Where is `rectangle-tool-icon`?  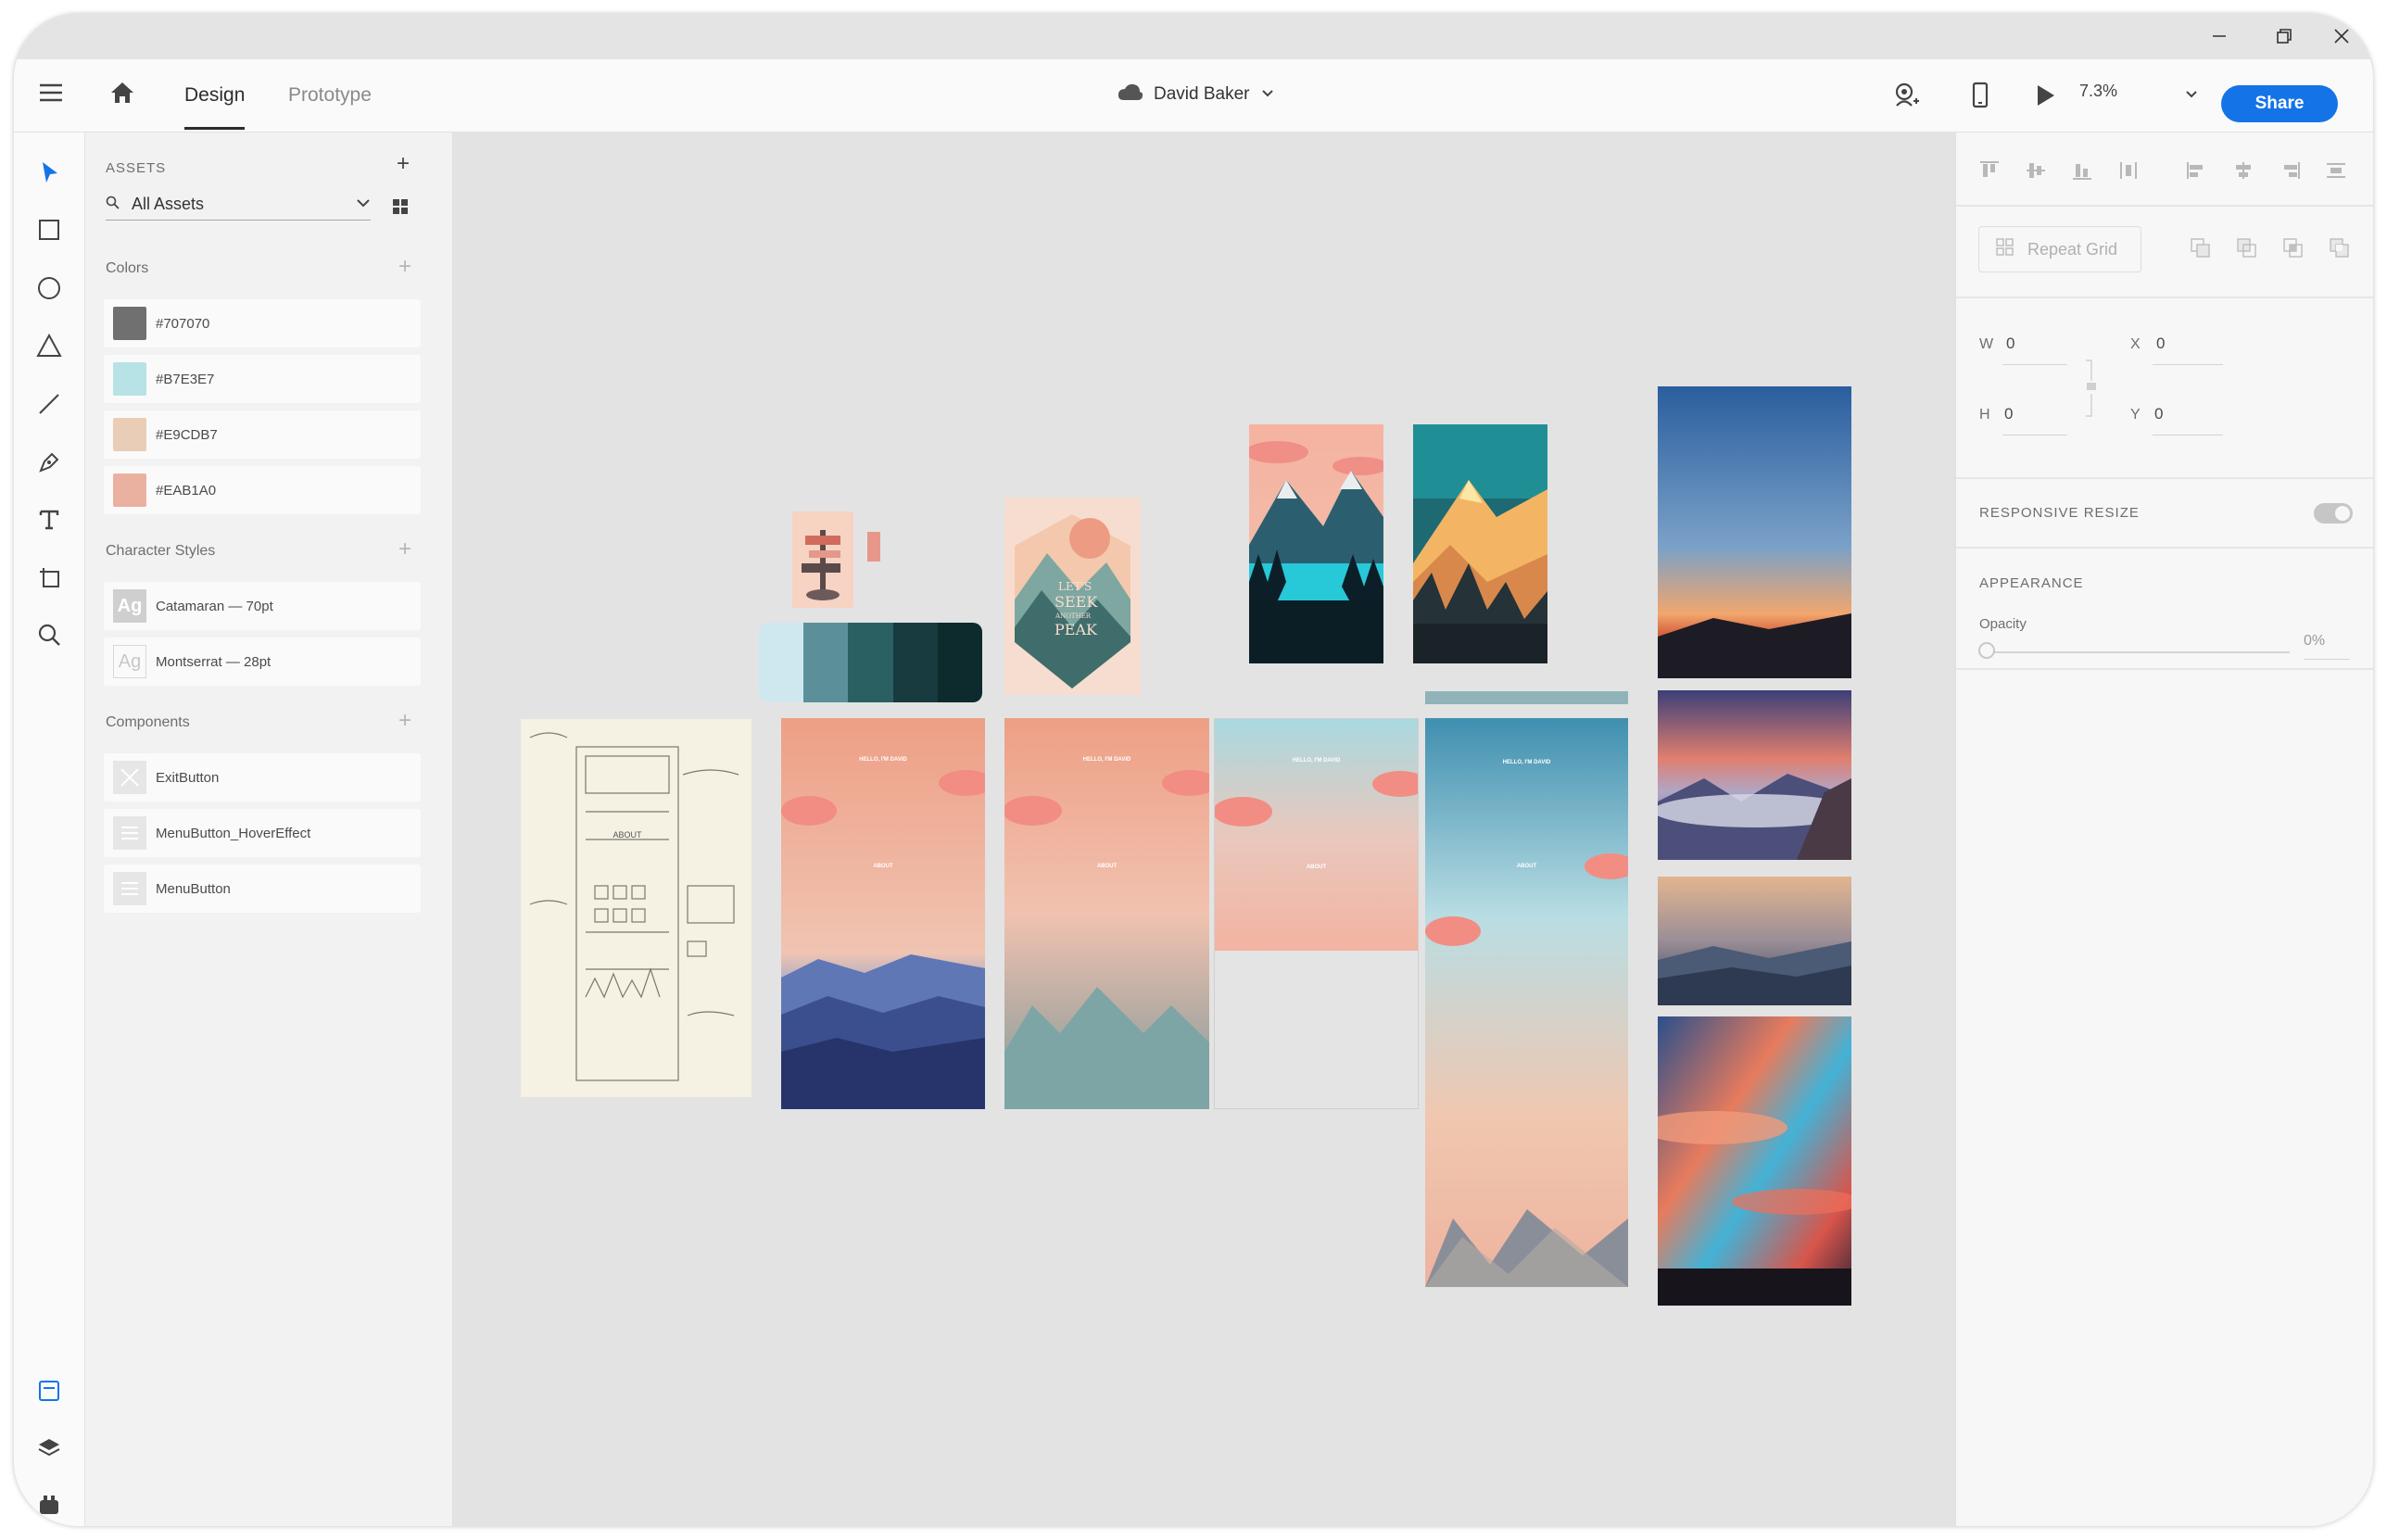 rectangle-tool-icon is located at coordinates (49, 230).